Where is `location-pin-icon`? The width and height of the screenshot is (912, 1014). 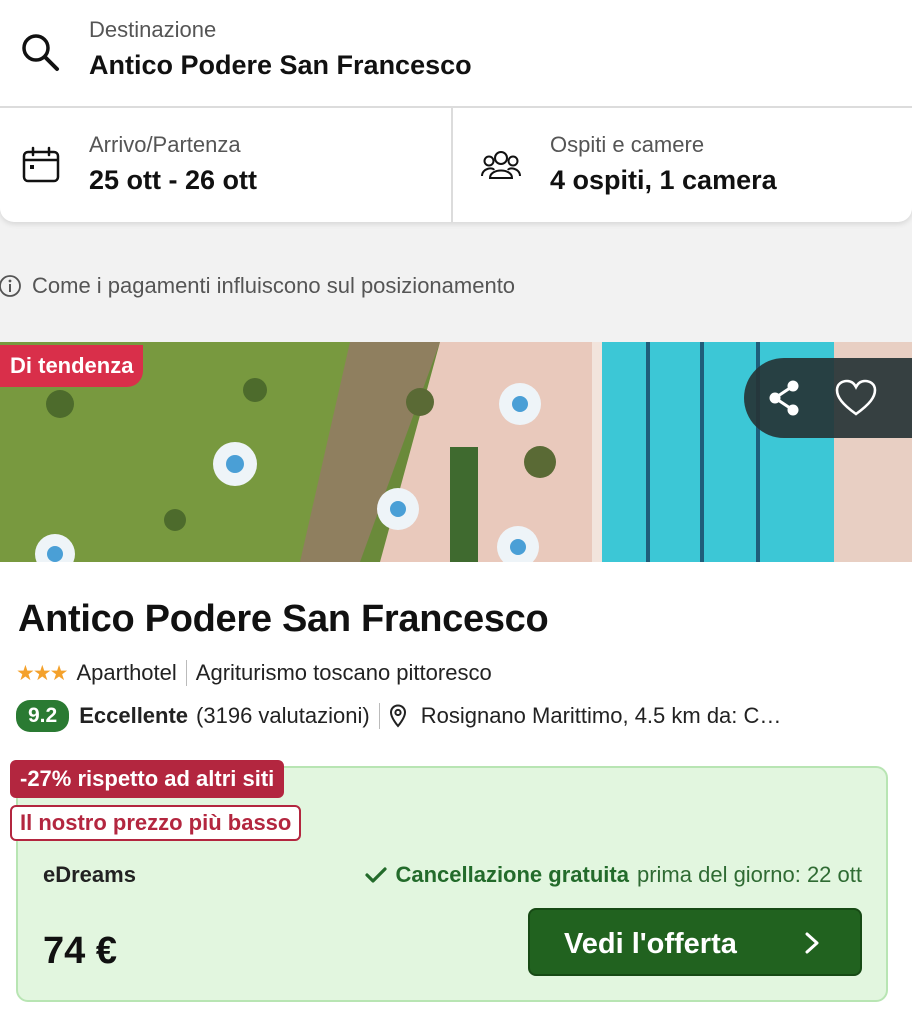
location-pin-icon is located at coordinates (397, 716).